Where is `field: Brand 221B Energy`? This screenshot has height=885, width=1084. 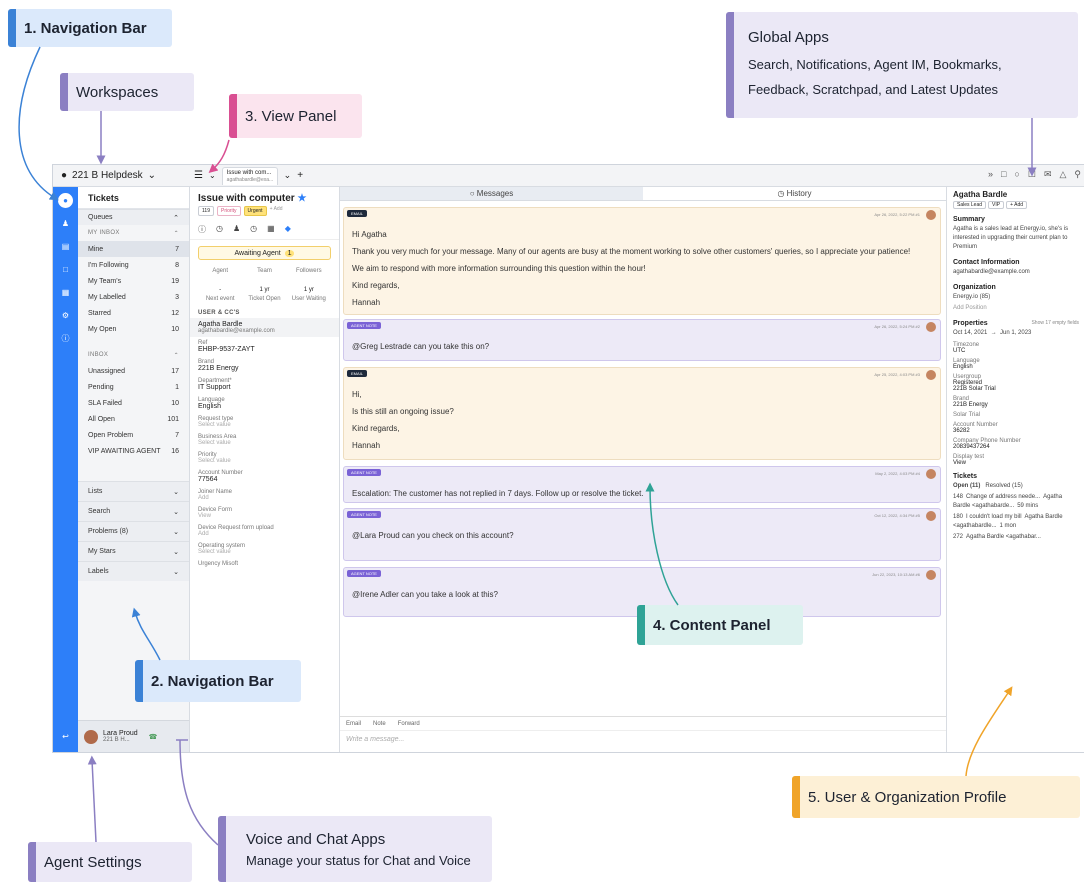 field: Brand 221B Energy is located at coordinates (264, 365).